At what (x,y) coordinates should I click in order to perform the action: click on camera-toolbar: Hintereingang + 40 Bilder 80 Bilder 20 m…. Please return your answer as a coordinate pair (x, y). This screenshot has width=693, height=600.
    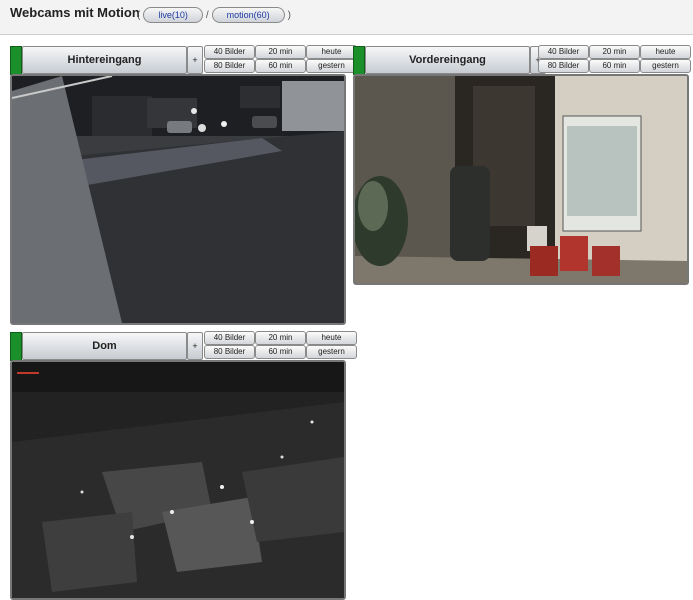
    Looking at the image, I should click on (183, 60).